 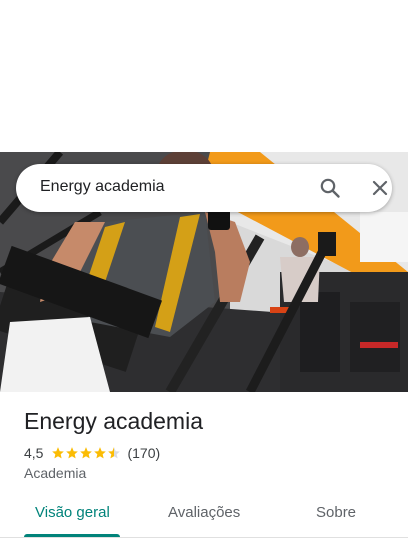 What do you see at coordinates (336, 512) in the screenshot?
I see `tab-about: Sobre` at bounding box center [336, 512].